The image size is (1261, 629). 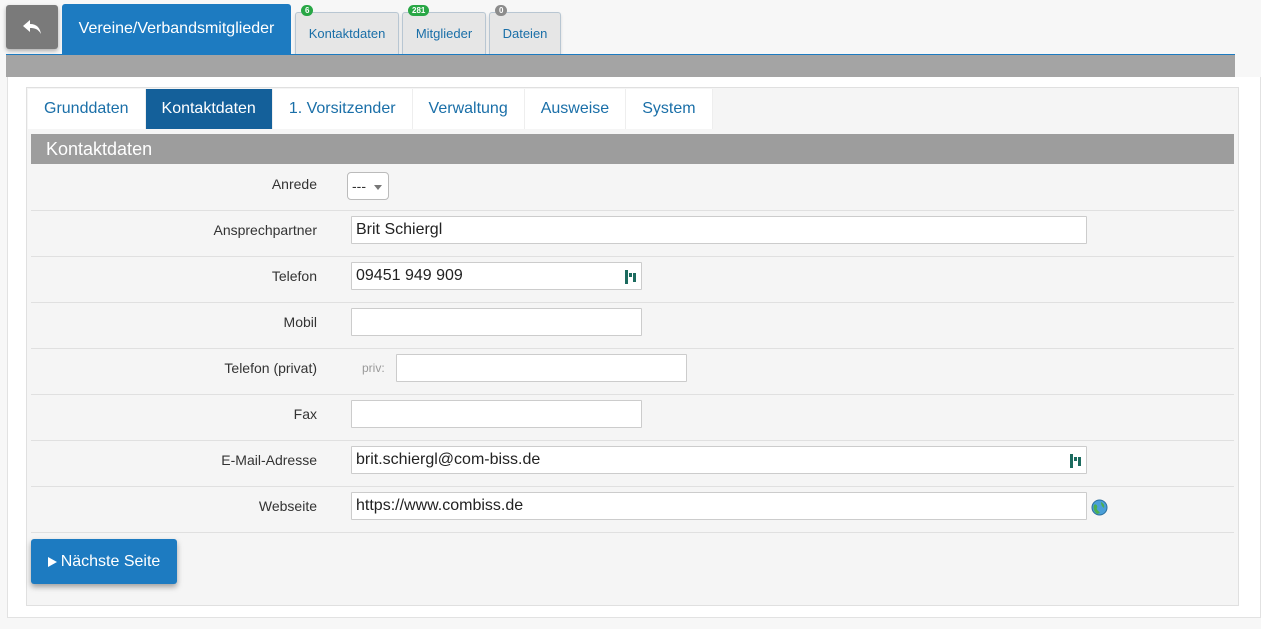 What do you see at coordinates (632, 149) in the screenshot?
I see `section-title: Kontaktdaten` at bounding box center [632, 149].